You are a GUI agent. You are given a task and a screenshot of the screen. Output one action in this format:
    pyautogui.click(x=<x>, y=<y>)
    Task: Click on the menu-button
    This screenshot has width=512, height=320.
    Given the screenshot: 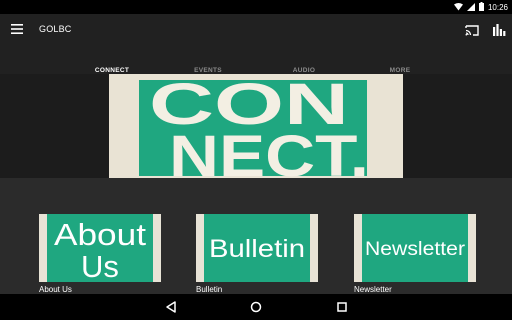 What is the action you would take?
    pyautogui.click(x=17, y=30)
    